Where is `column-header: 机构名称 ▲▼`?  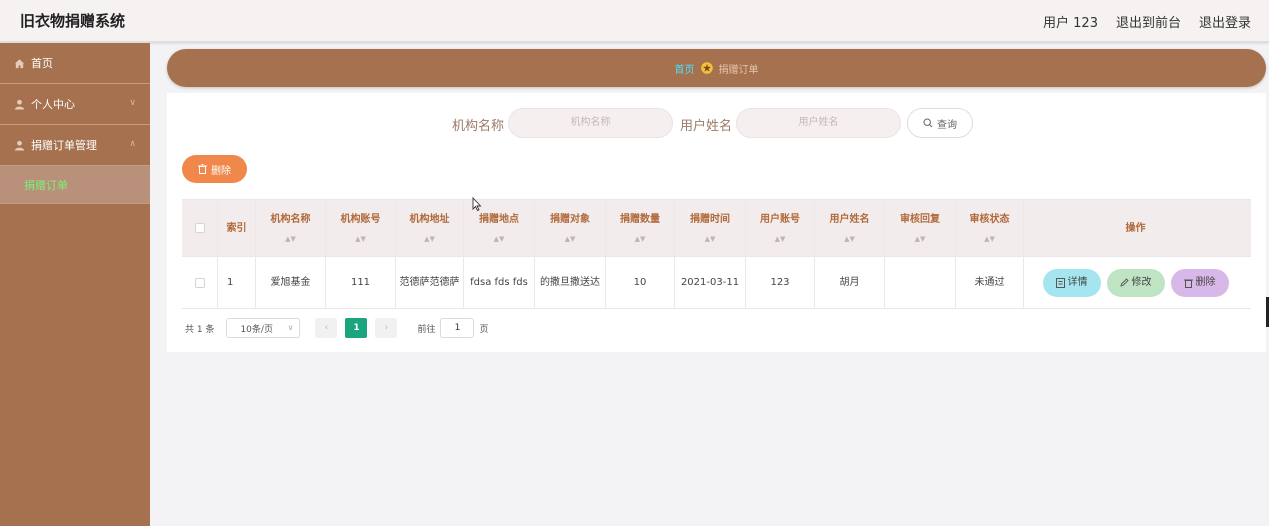
column-header: 机构名称 ▲▼ is located at coordinates (291, 228).